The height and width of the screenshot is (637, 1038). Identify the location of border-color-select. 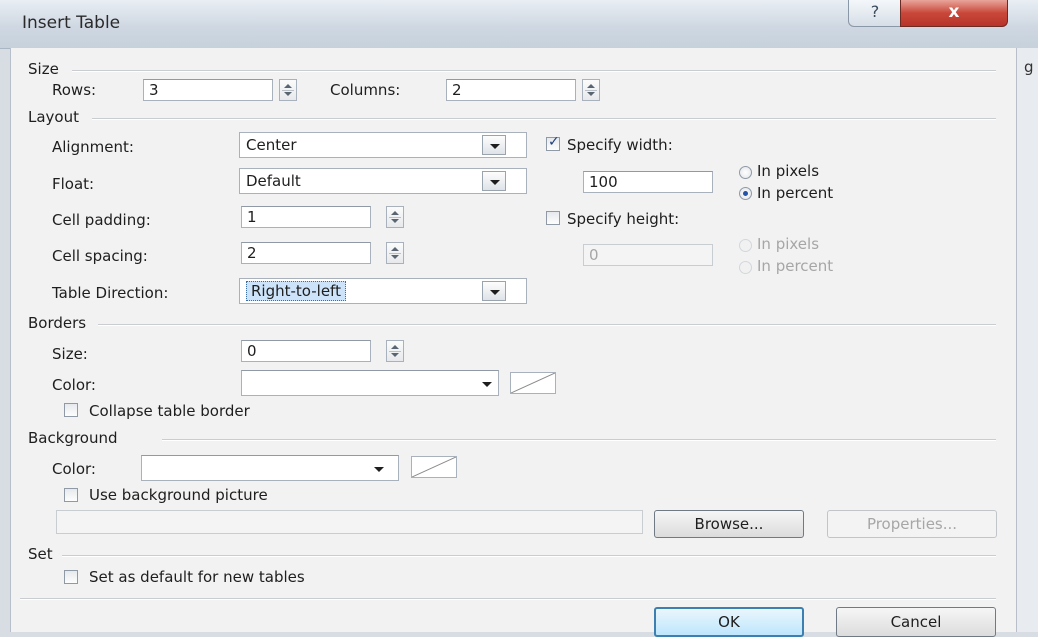
(370, 383).